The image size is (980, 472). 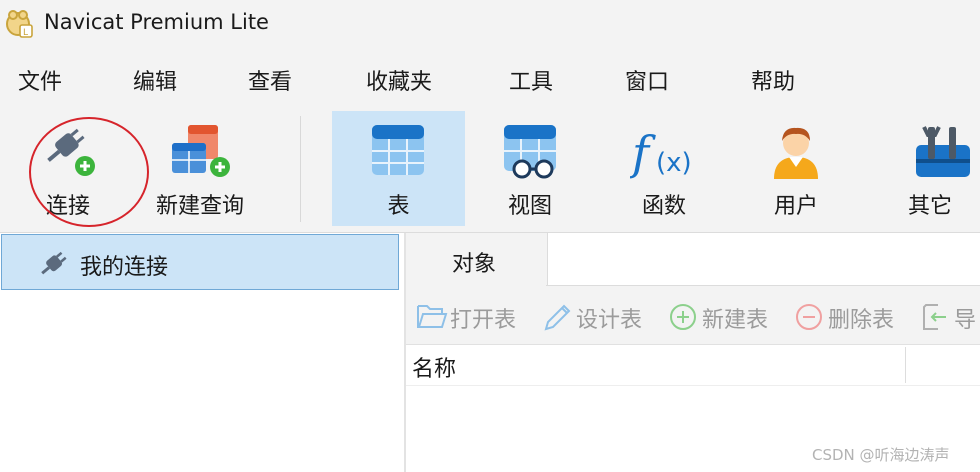 I want to click on menu-file: 文件, so click(x=40, y=80).